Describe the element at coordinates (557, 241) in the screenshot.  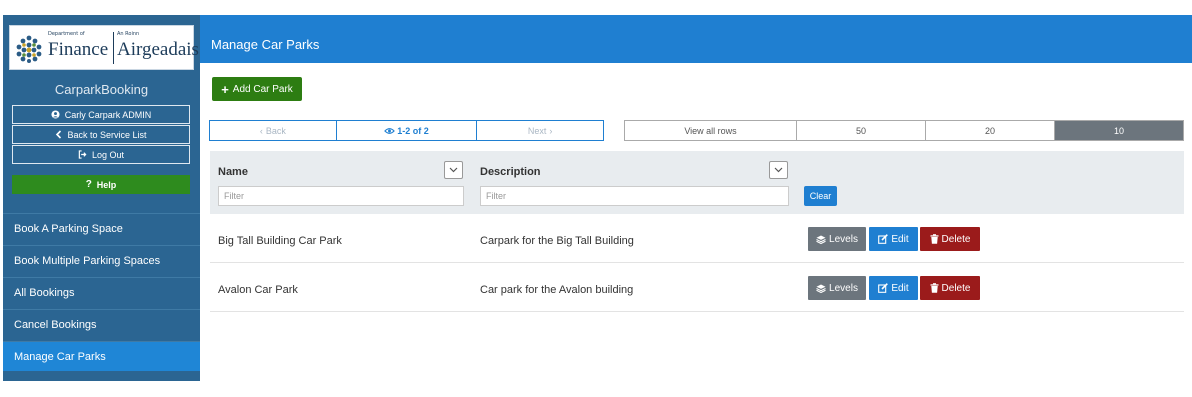
I see `car-park-description: Carpark for the Big Tall Building` at that location.